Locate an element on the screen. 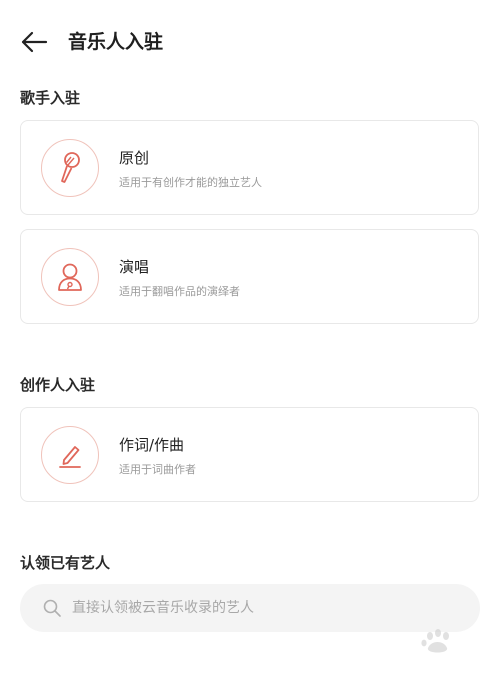 The image size is (500, 673). card-title: 原创 is located at coordinates (134, 158).